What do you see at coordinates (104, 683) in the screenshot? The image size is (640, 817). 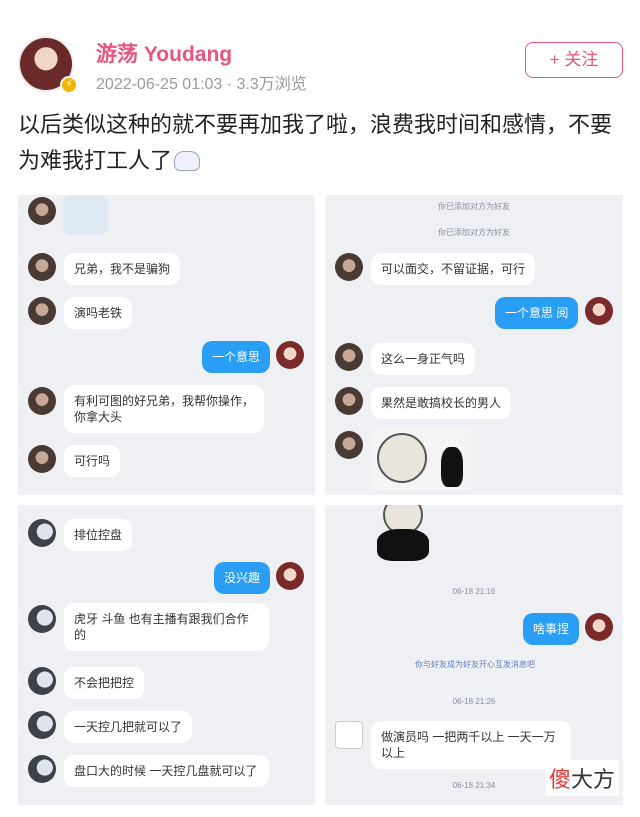 I see `chat-bubble: 不会把把控` at bounding box center [104, 683].